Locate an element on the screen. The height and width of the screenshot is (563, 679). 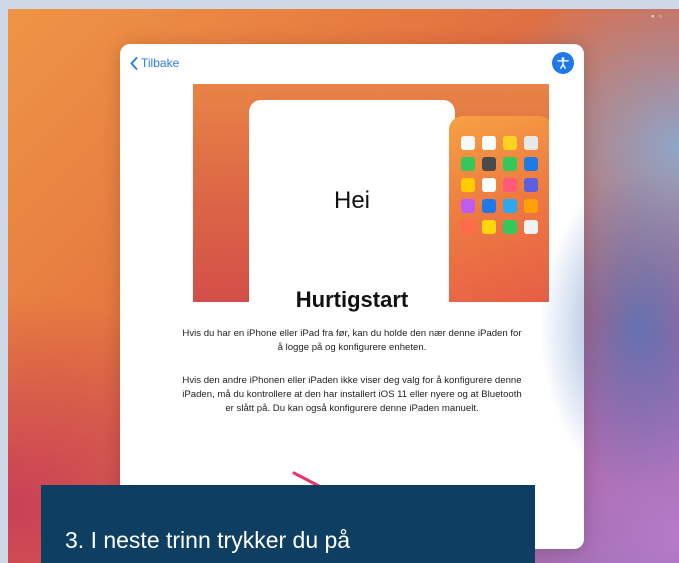
back-label: Tilbake is located at coordinates (160, 63).